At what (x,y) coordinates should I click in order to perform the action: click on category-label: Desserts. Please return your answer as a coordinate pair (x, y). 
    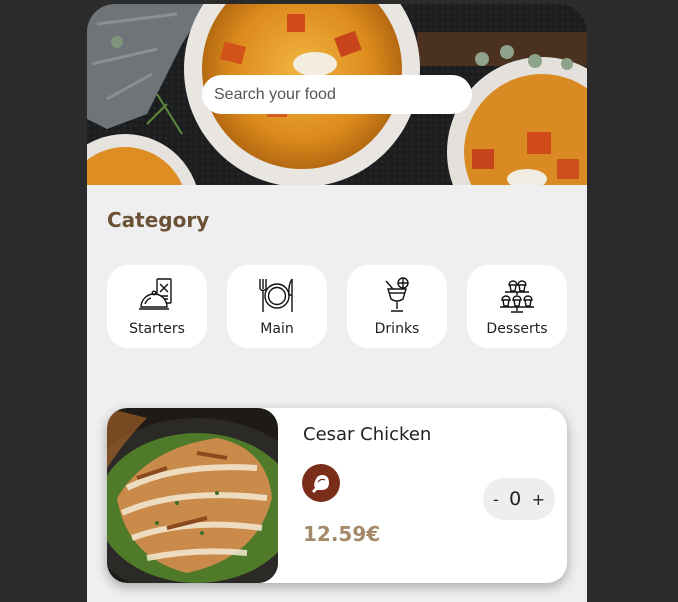
    Looking at the image, I should click on (517, 329).